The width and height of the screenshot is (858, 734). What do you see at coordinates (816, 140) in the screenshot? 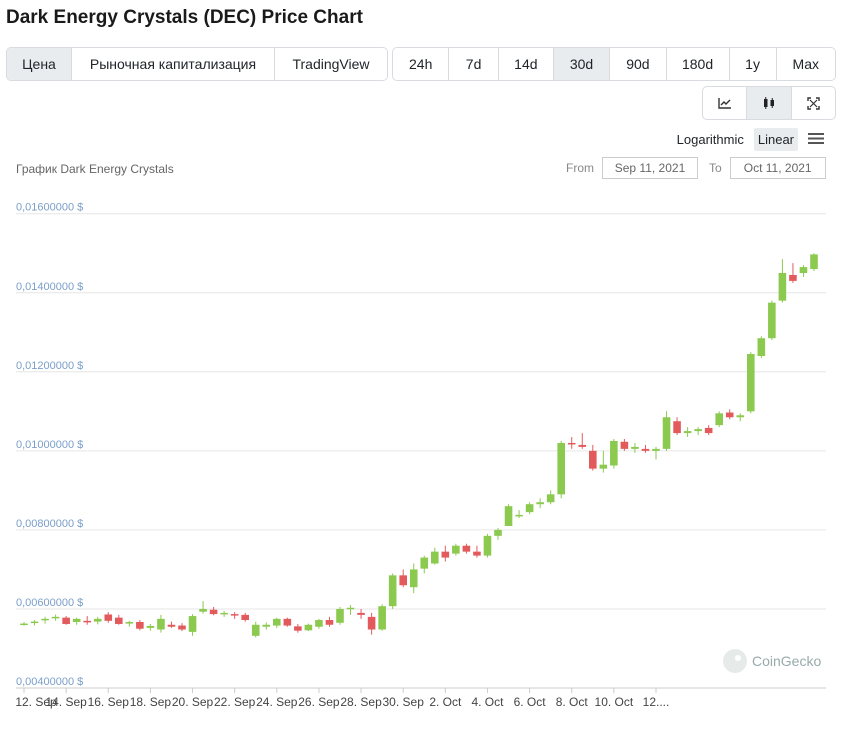
I see `hamburger-menu-icon` at bounding box center [816, 140].